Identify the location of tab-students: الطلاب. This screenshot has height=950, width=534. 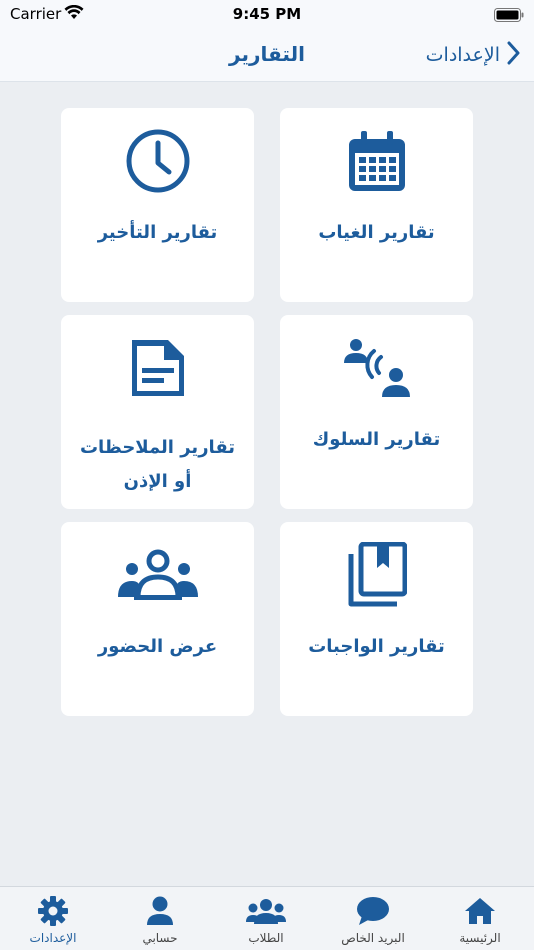
(266, 918).